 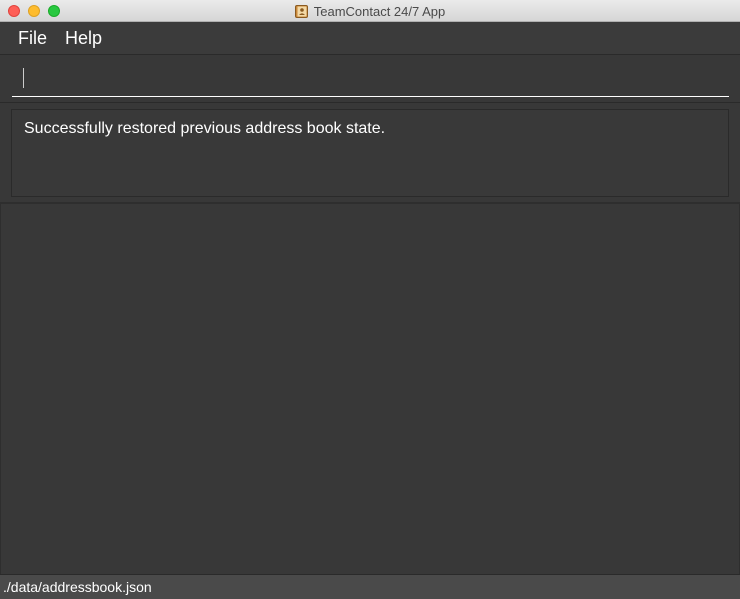 What do you see at coordinates (379, 11) in the screenshot?
I see `window-title: TeamContact 24/7 App` at bounding box center [379, 11].